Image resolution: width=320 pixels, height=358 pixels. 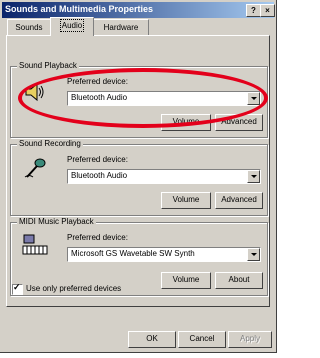 What do you see at coordinates (48, 65) in the screenshot?
I see `sound-playback-label: Sound Playback` at bounding box center [48, 65].